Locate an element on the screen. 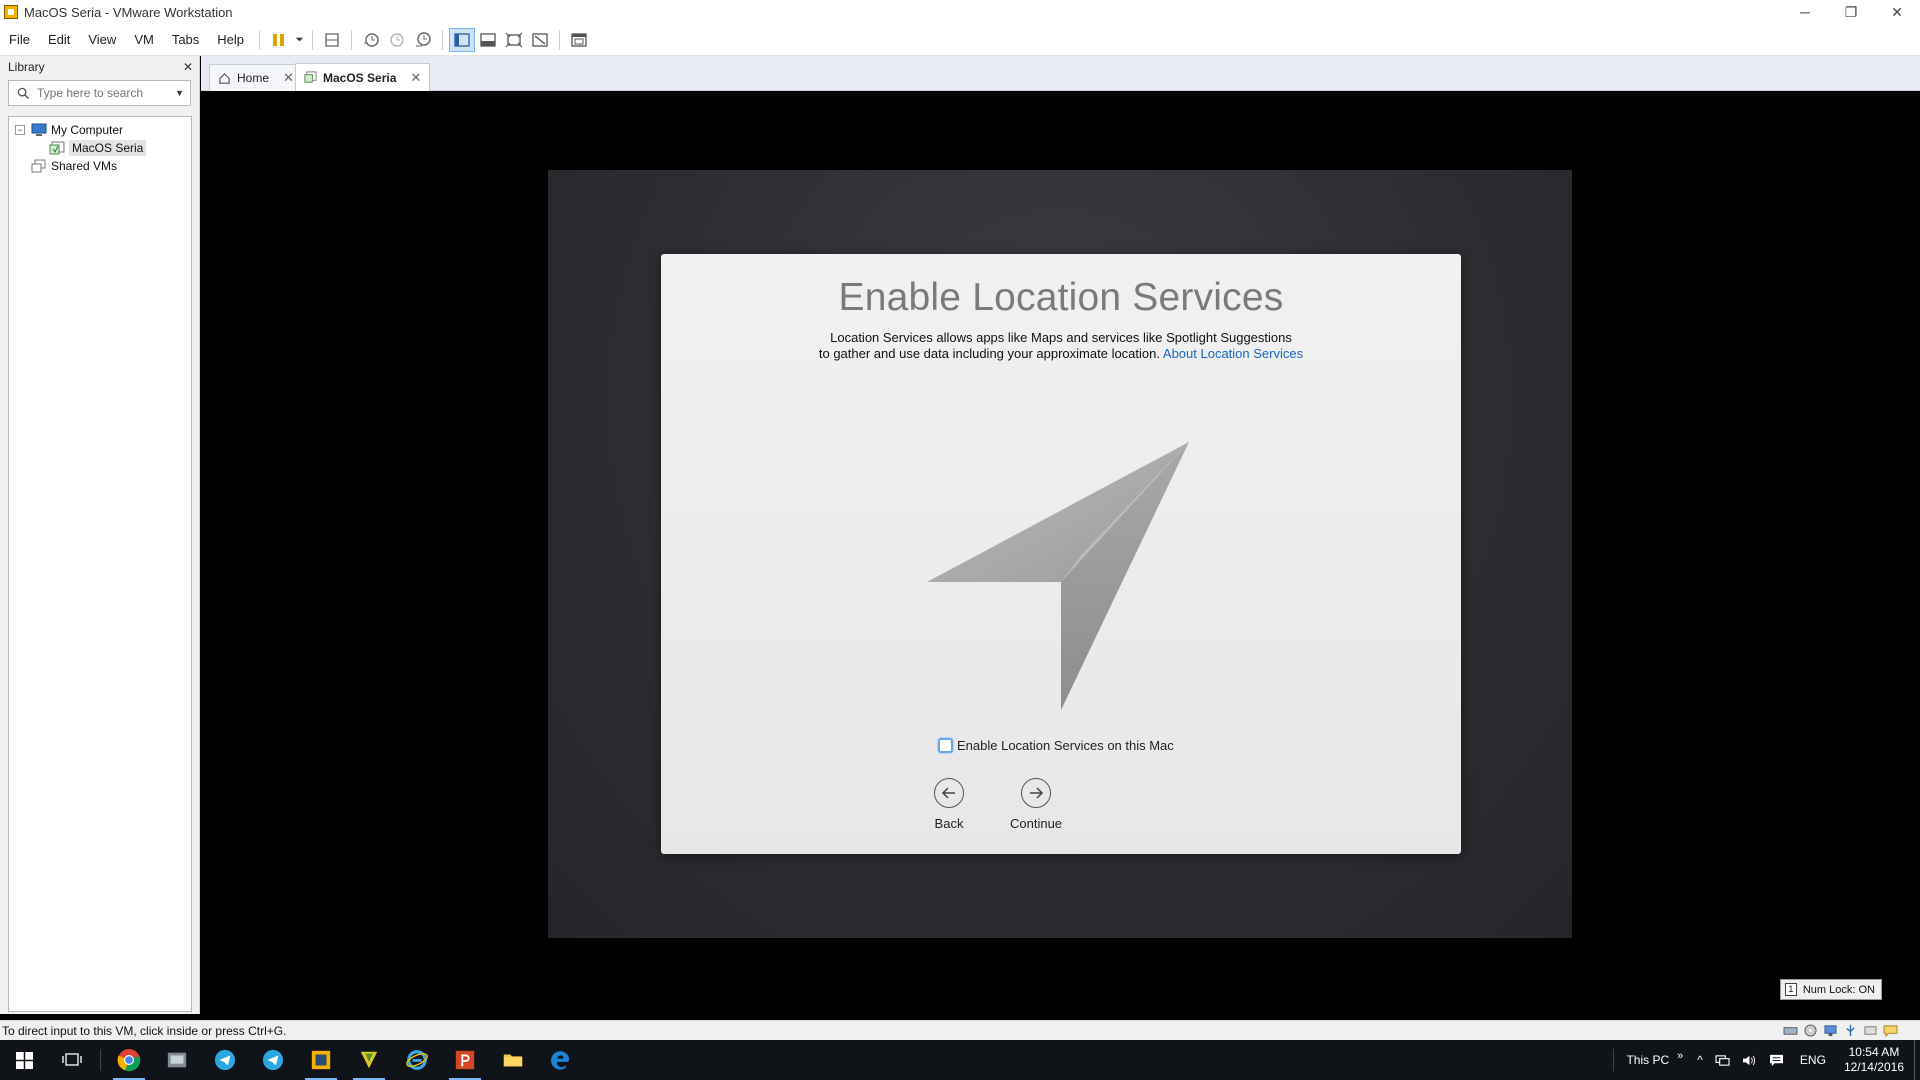 Image resolution: width=1920 pixels, height=1080 pixels. menu-tabs: Tabs is located at coordinates (185, 39).